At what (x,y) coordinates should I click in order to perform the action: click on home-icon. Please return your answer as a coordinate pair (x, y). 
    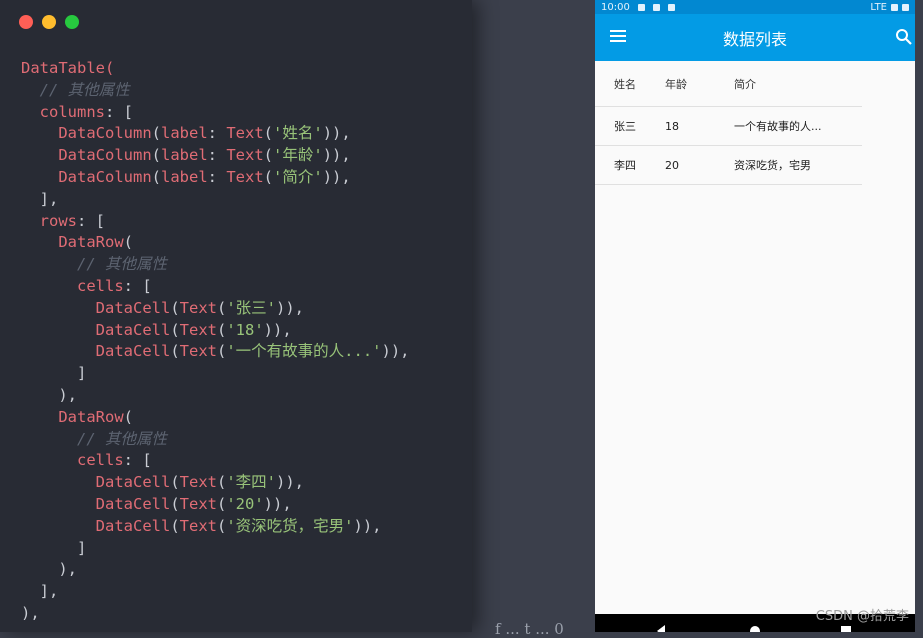
    Looking at the image, I should click on (755, 629).